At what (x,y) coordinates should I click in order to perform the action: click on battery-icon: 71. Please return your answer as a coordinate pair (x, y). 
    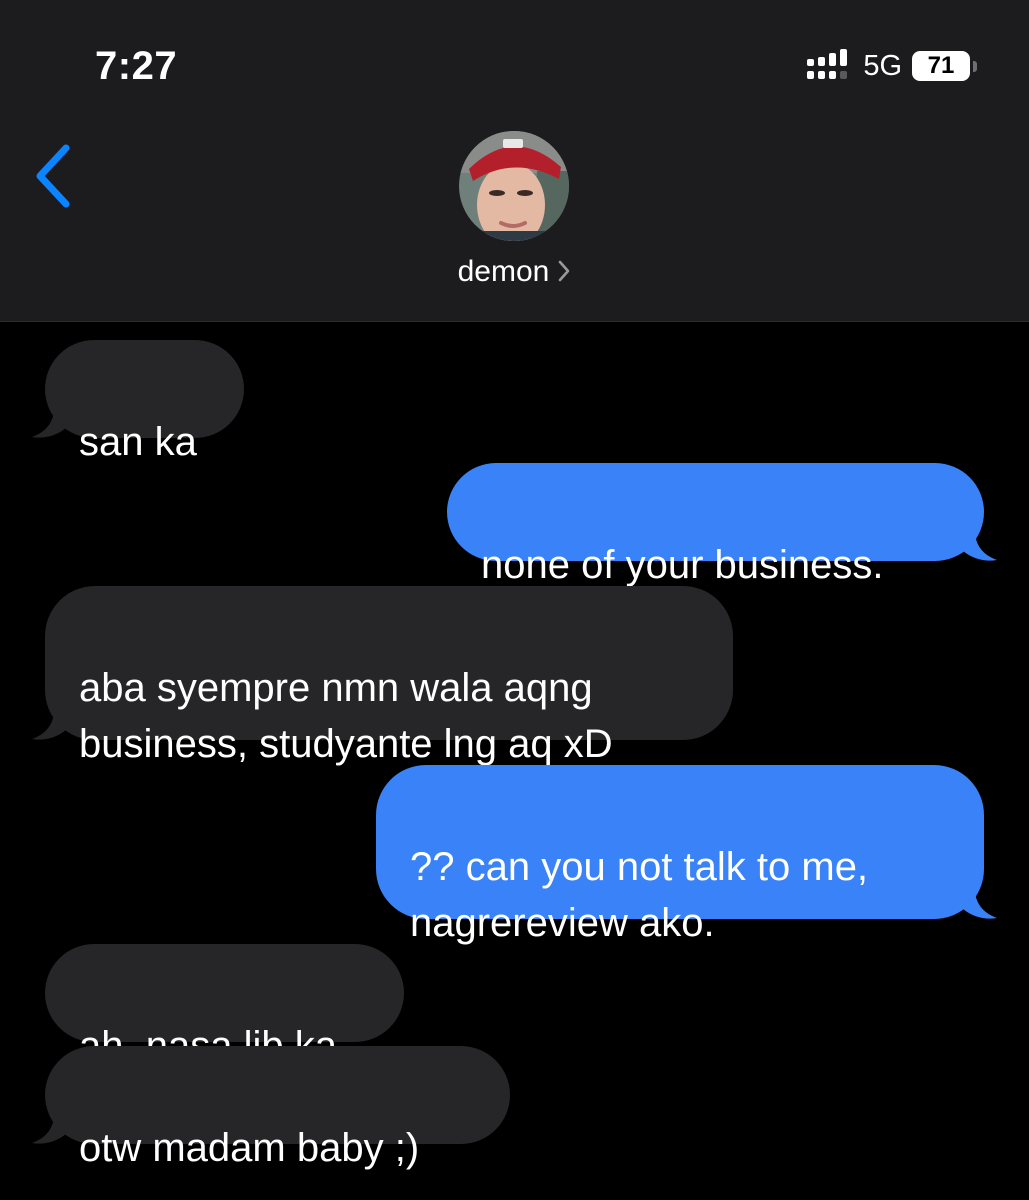
    Looking at the image, I should click on (941, 66).